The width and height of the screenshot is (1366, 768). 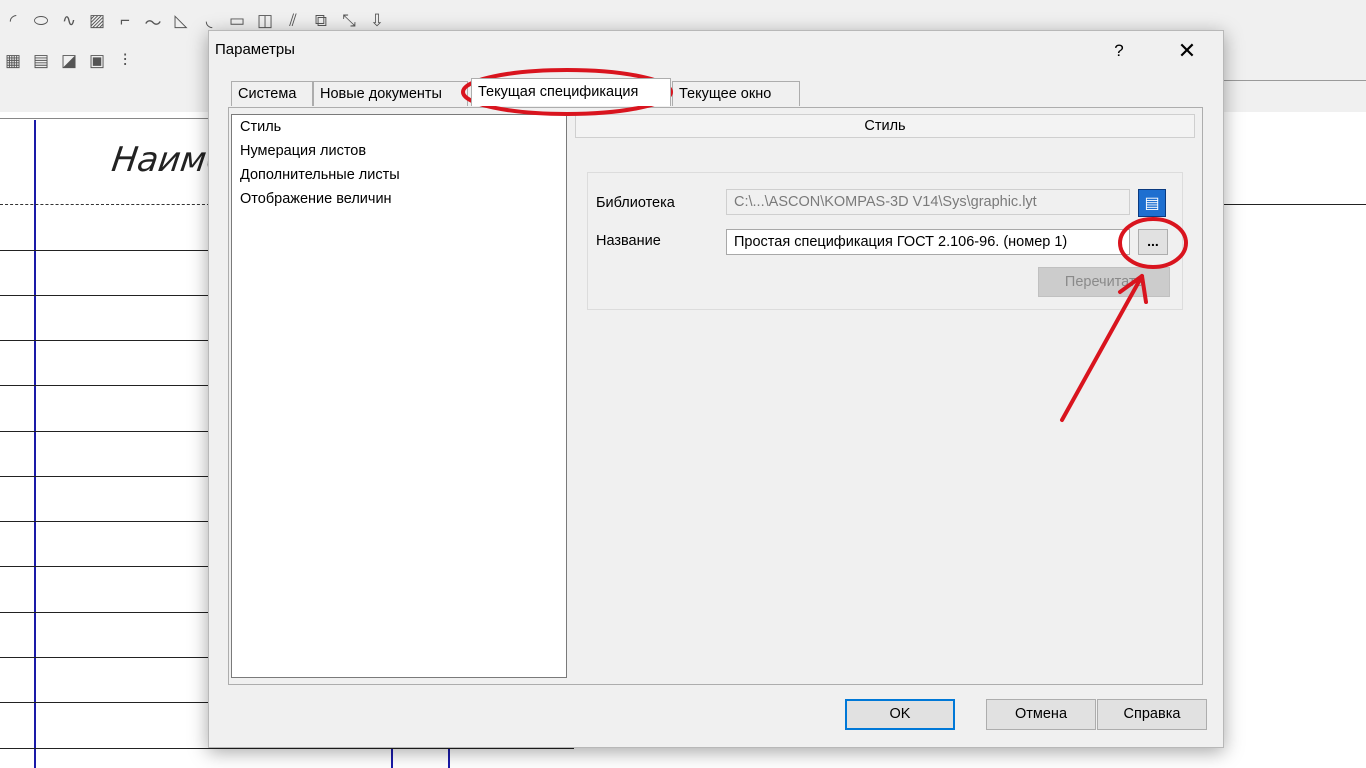 What do you see at coordinates (900, 714) in the screenshot?
I see `ok-button: OK` at bounding box center [900, 714].